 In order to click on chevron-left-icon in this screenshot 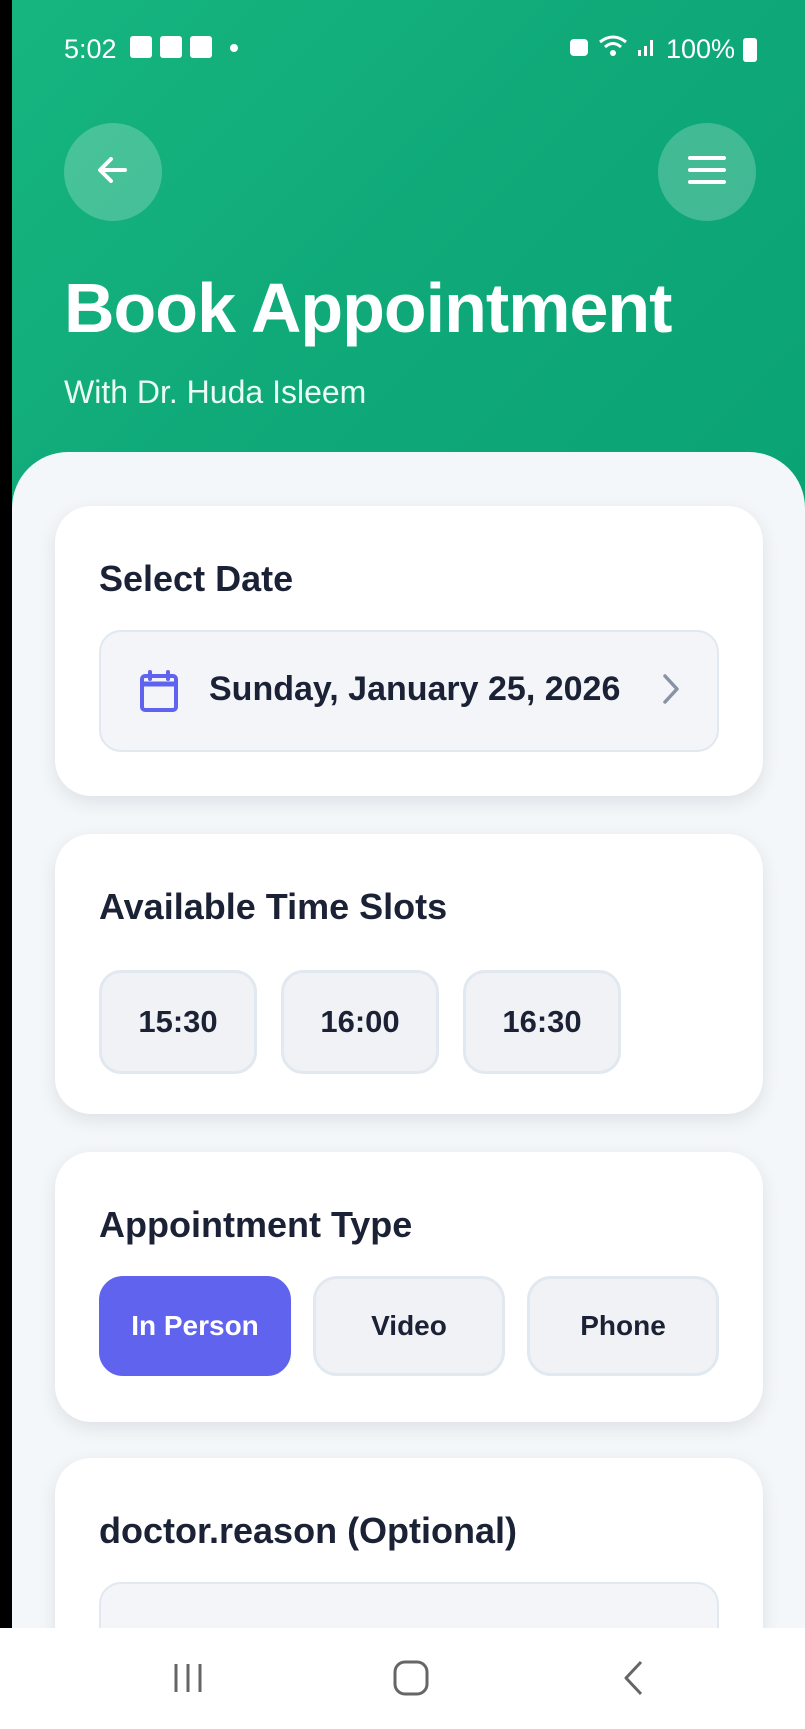, I will do `click(634, 1680)`.